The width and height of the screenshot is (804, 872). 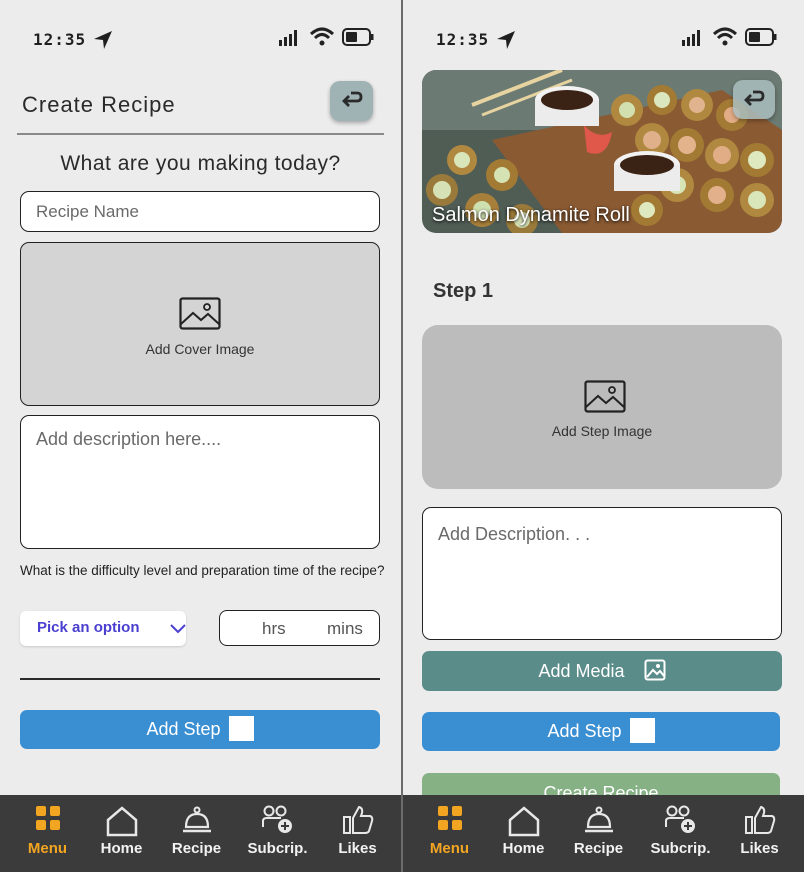 I want to click on title-divider, so click(x=200, y=134).